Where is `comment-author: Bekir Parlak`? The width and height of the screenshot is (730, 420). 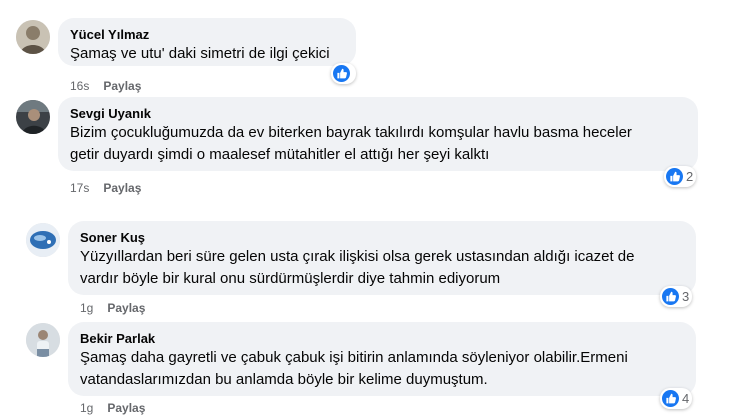
comment-author: Bekir Parlak is located at coordinates (382, 338).